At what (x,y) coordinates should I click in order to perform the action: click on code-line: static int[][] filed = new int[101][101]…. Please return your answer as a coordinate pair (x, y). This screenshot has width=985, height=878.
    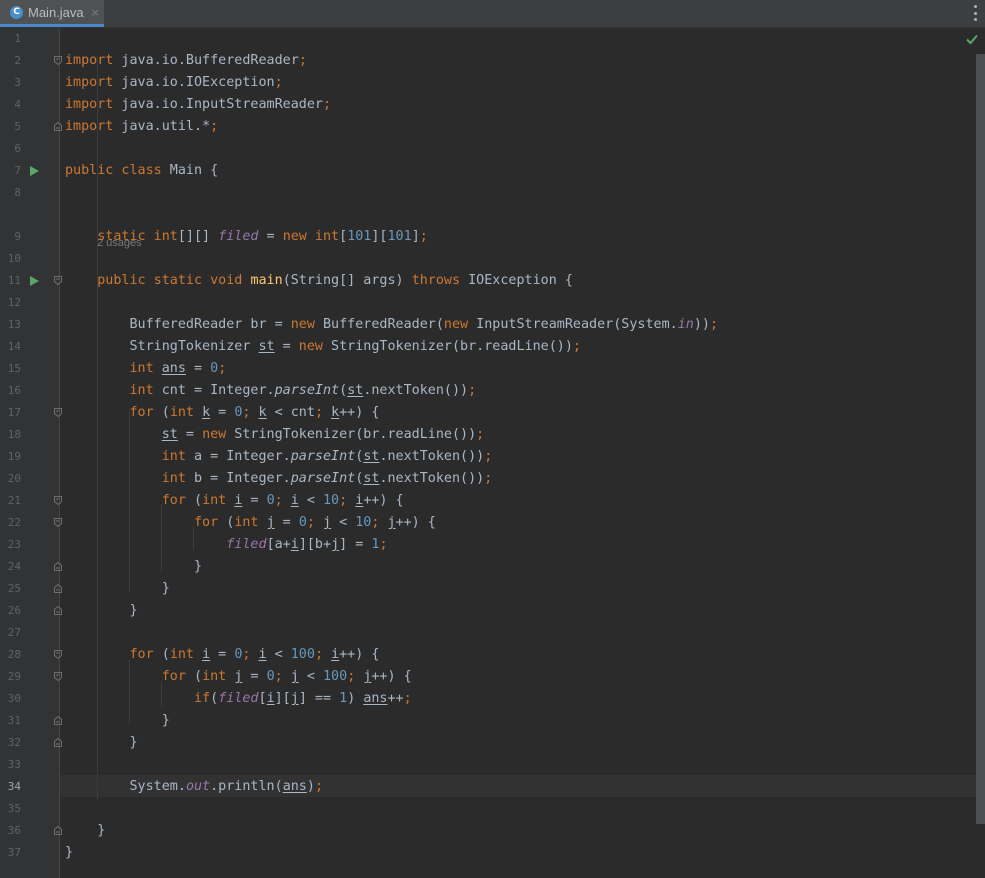
    Looking at the image, I should click on (246, 237).